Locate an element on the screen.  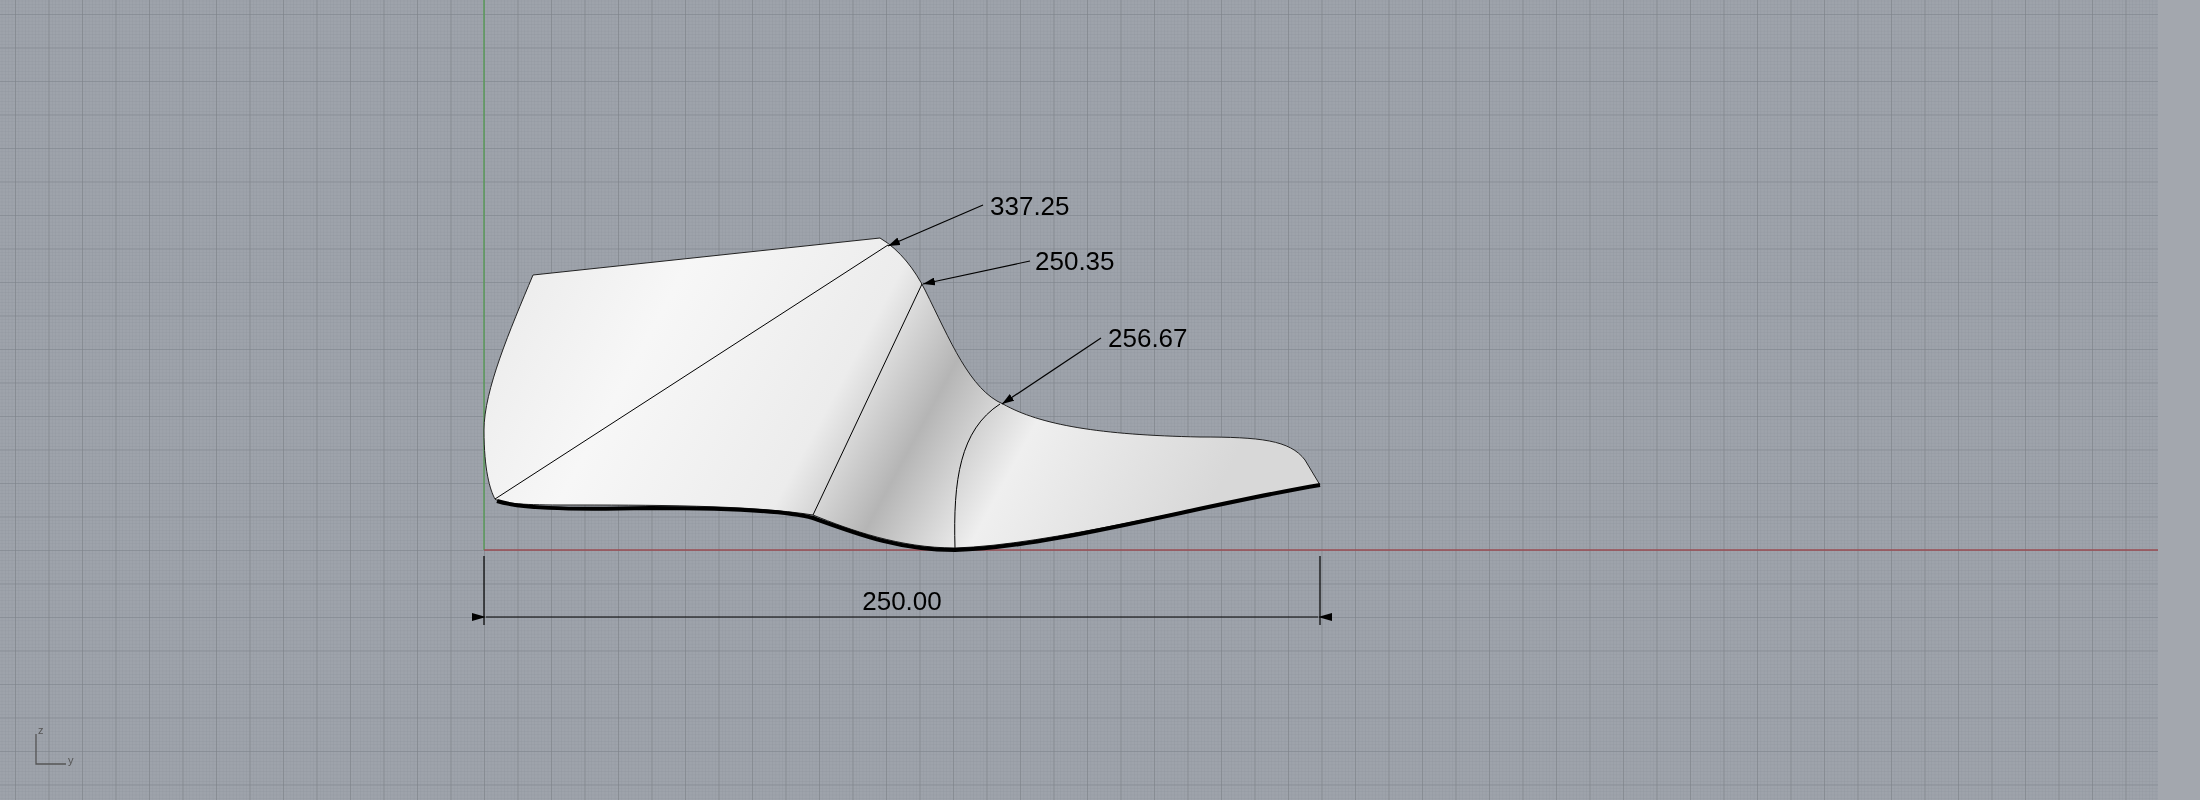
axis-label: y is located at coordinates (71, 760).